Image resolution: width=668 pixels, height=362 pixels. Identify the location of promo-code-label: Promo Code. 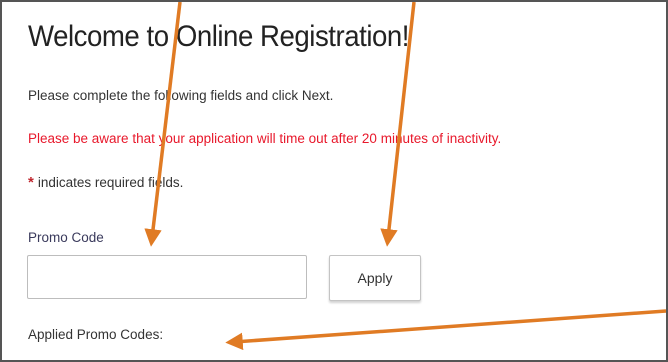
(66, 237).